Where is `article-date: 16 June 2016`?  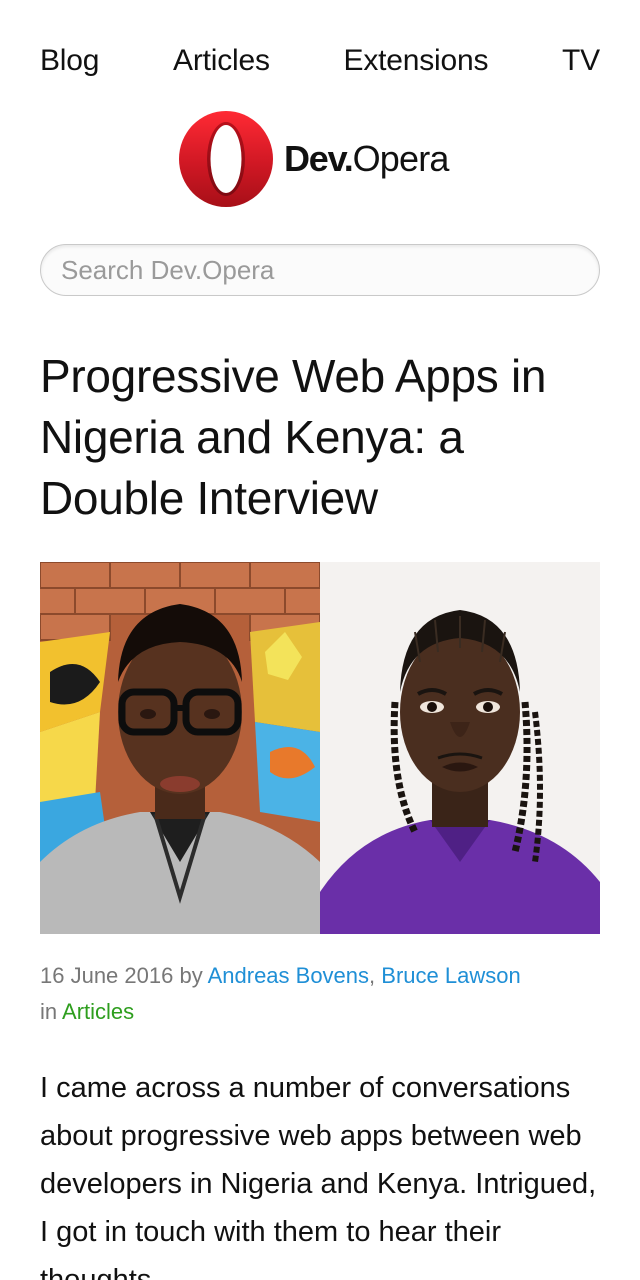 article-date: 16 June 2016 is located at coordinates (107, 975).